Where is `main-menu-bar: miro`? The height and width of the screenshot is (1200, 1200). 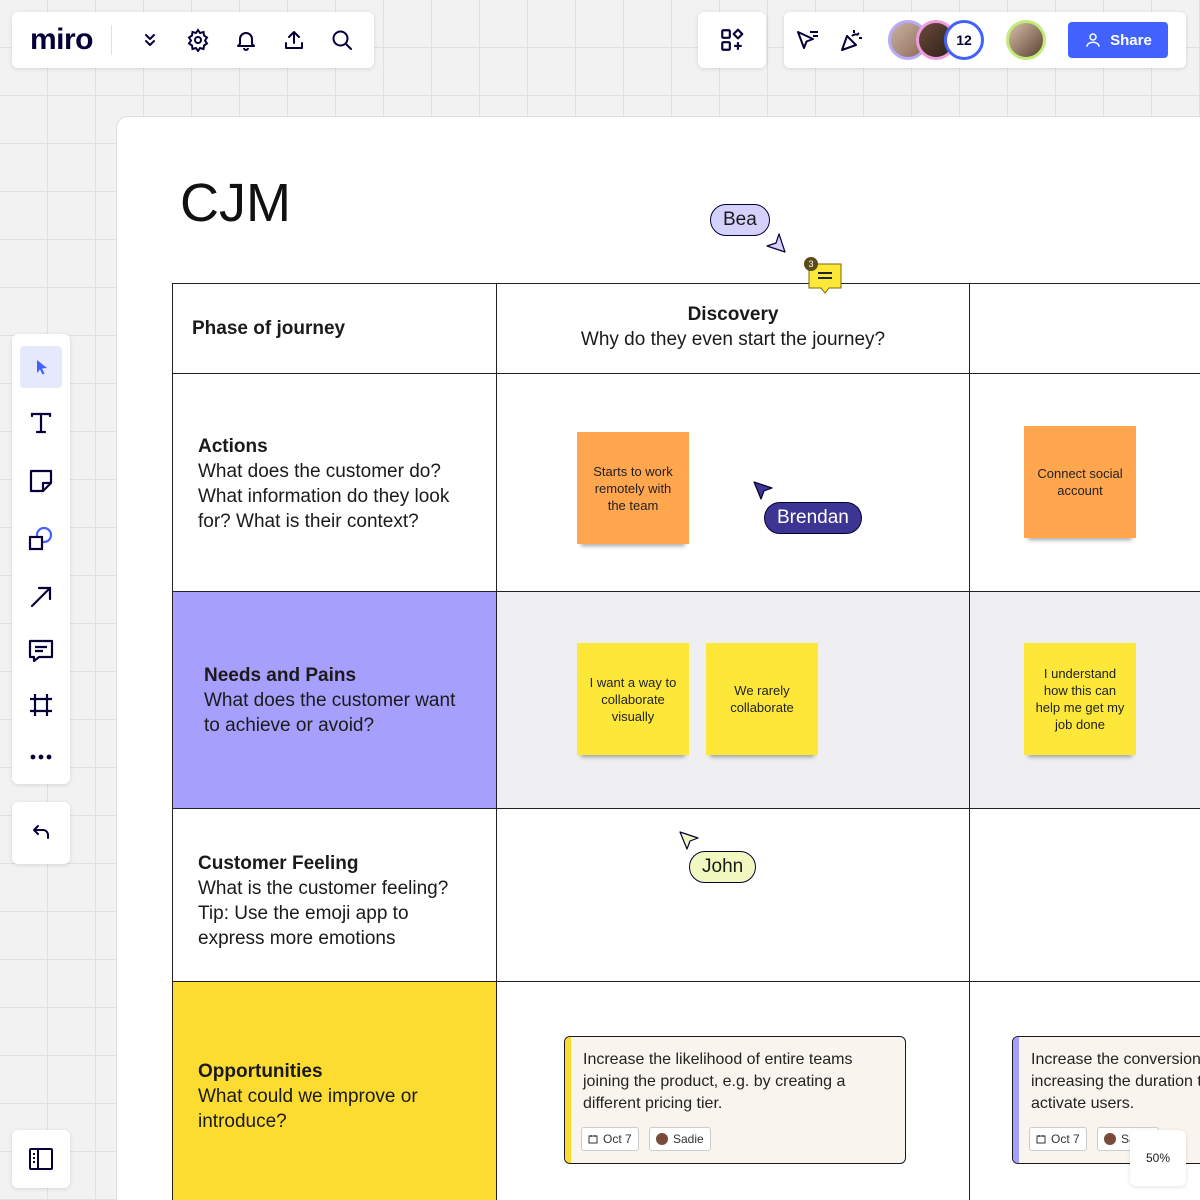
main-menu-bar: miro is located at coordinates (193, 40).